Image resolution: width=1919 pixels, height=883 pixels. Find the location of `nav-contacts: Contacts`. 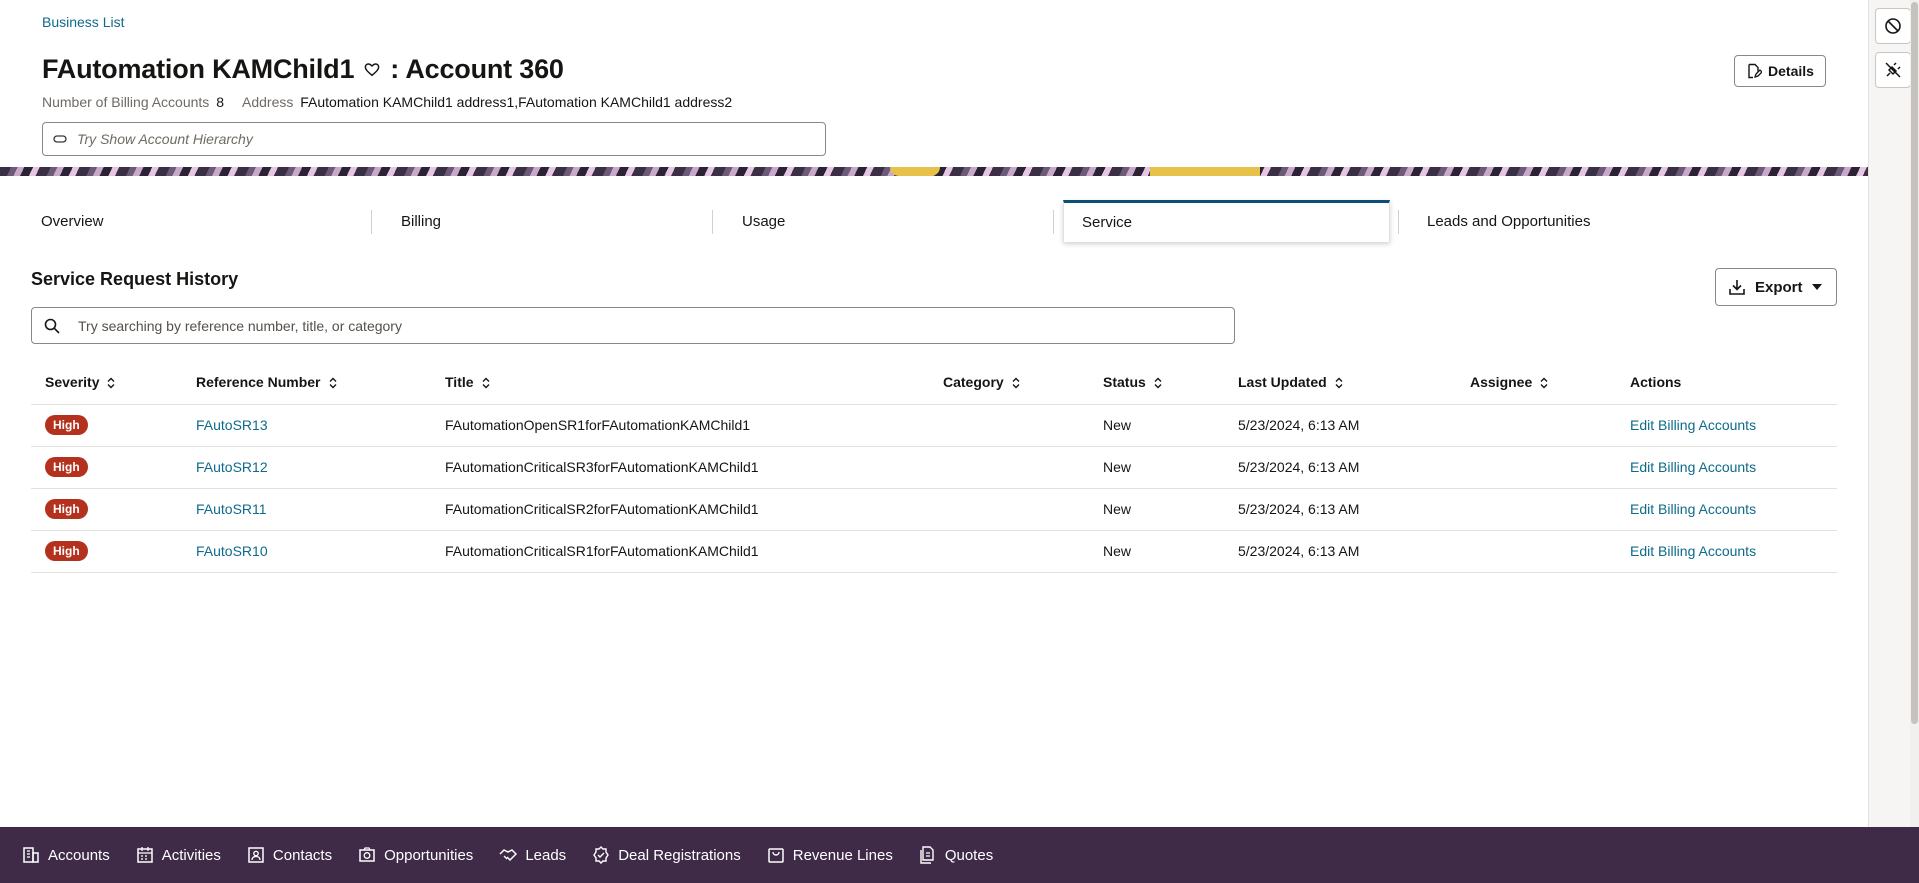

nav-contacts: Contacts is located at coordinates (289, 855).